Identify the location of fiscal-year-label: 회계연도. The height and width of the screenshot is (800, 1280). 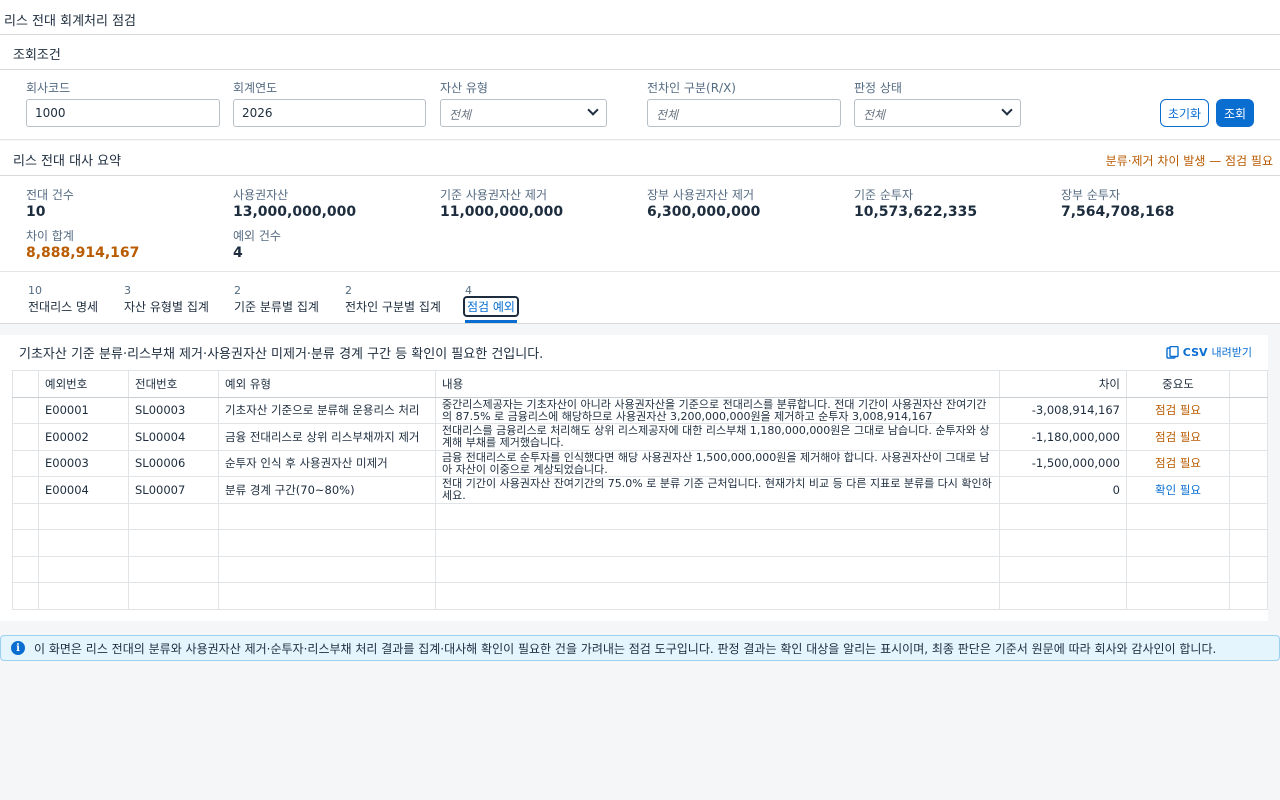
(255, 88).